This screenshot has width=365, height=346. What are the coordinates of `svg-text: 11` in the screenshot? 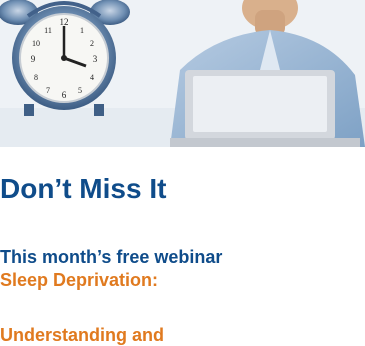 It's located at (48, 30).